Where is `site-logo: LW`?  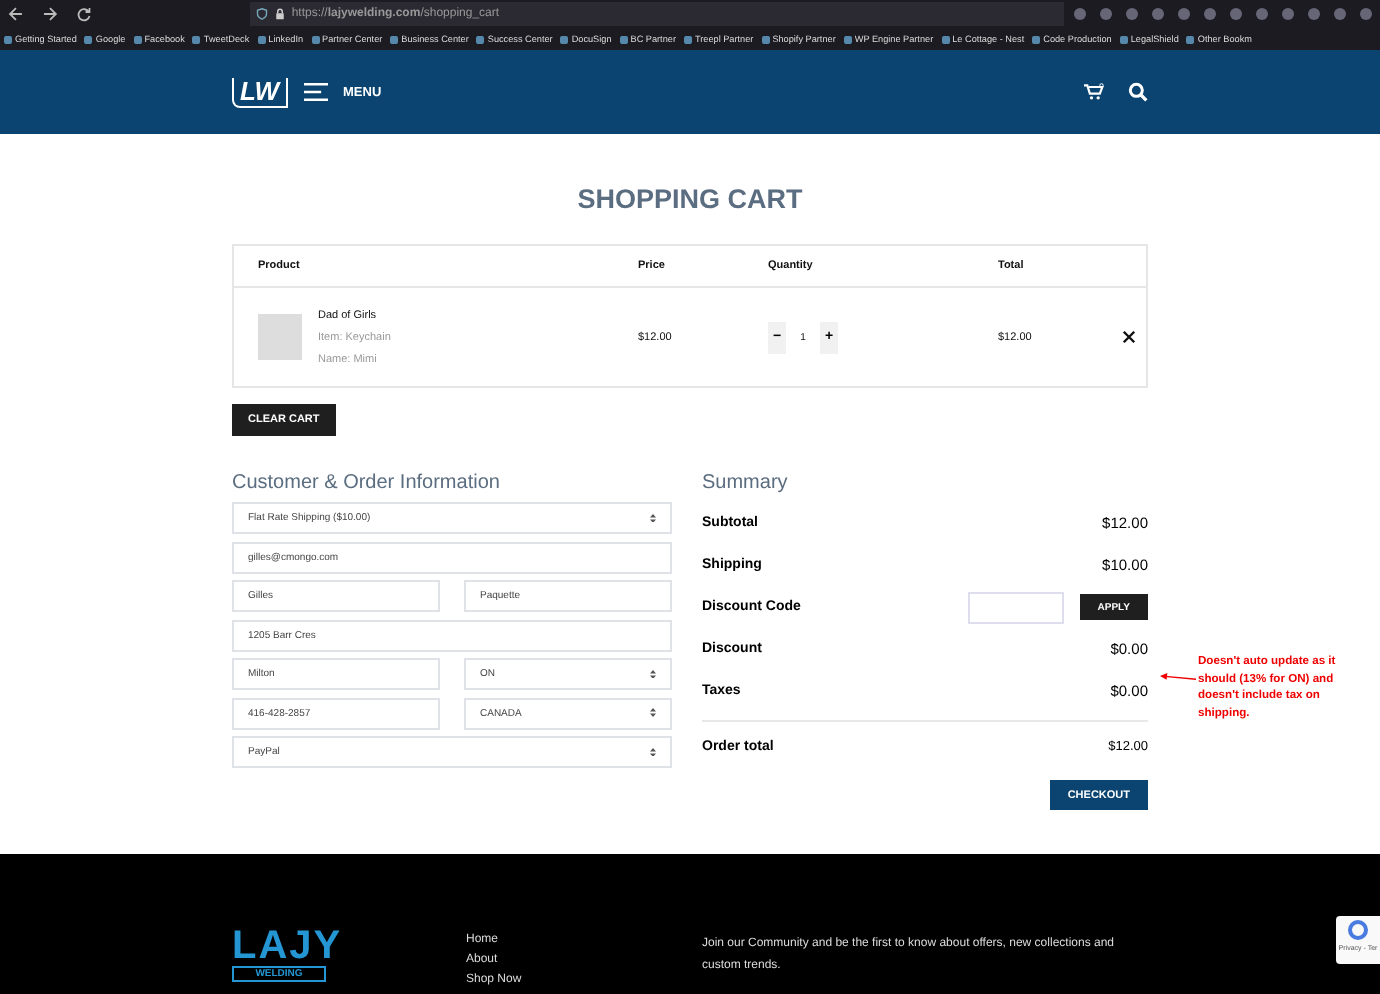
site-logo: LW is located at coordinates (259, 92).